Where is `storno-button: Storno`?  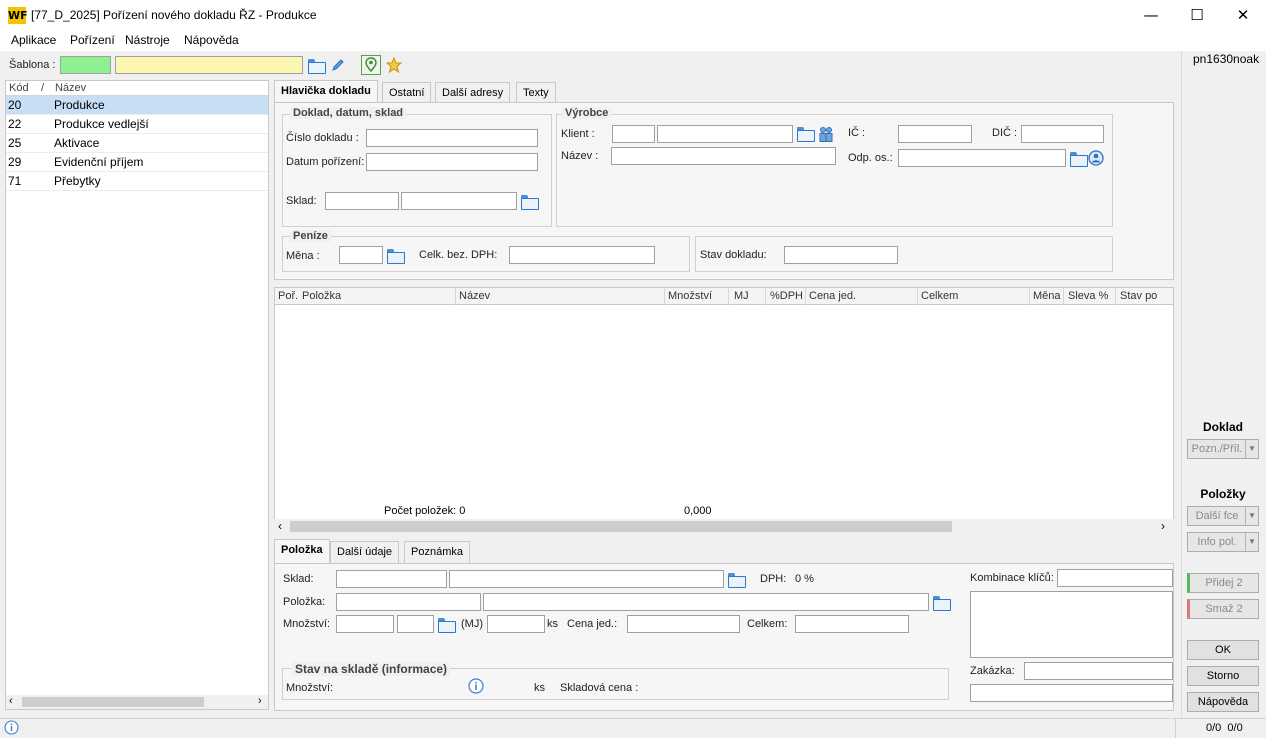 storno-button: Storno is located at coordinates (1223, 676).